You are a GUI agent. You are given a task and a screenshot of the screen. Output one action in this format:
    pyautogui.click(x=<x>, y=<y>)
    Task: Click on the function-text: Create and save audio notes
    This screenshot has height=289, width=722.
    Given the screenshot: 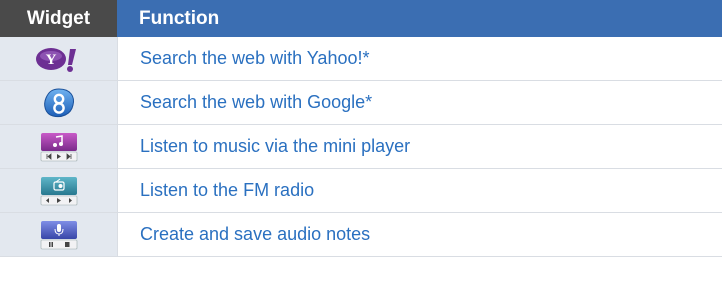 What is the action you would take?
    pyautogui.click(x=255, y=234)
    